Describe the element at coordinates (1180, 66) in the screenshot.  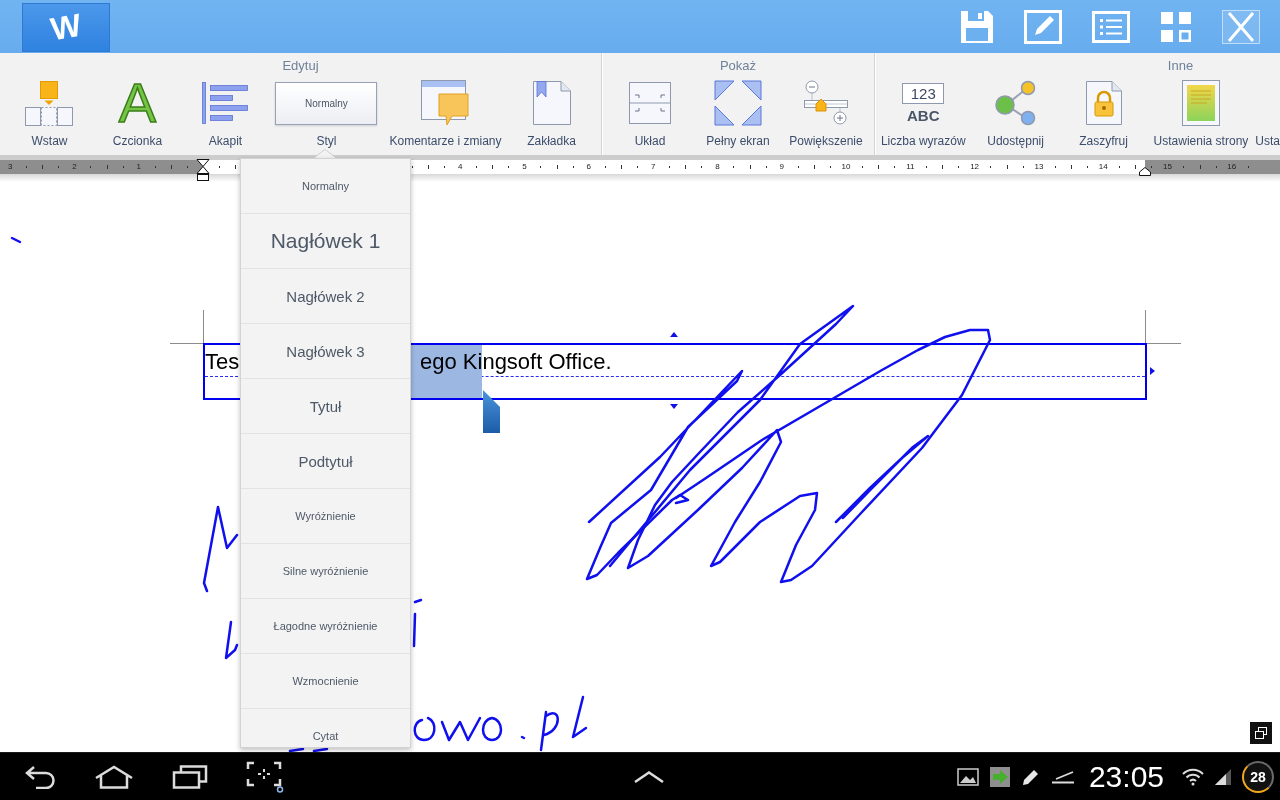
I see `group-title: Inne` at that location.